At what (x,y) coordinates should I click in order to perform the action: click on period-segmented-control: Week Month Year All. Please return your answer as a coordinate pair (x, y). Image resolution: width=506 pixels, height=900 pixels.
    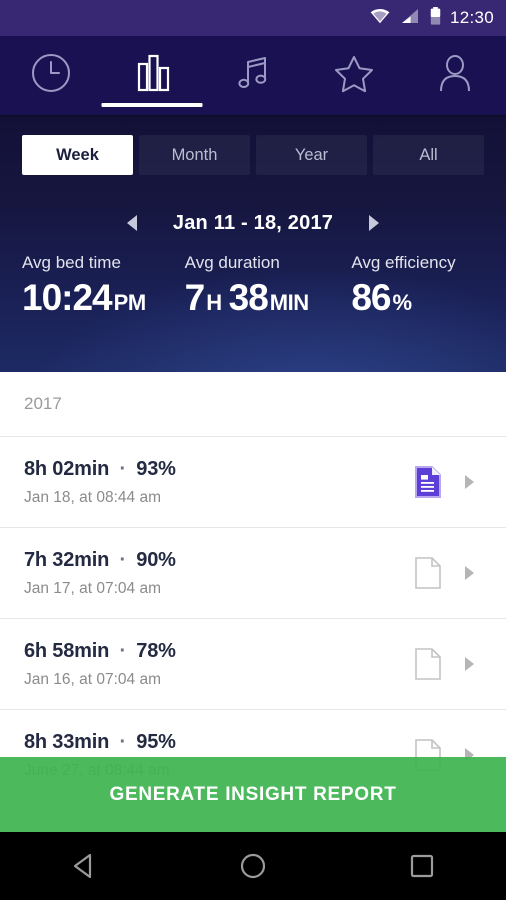
    Looking at the image, I should click on (253, 155).